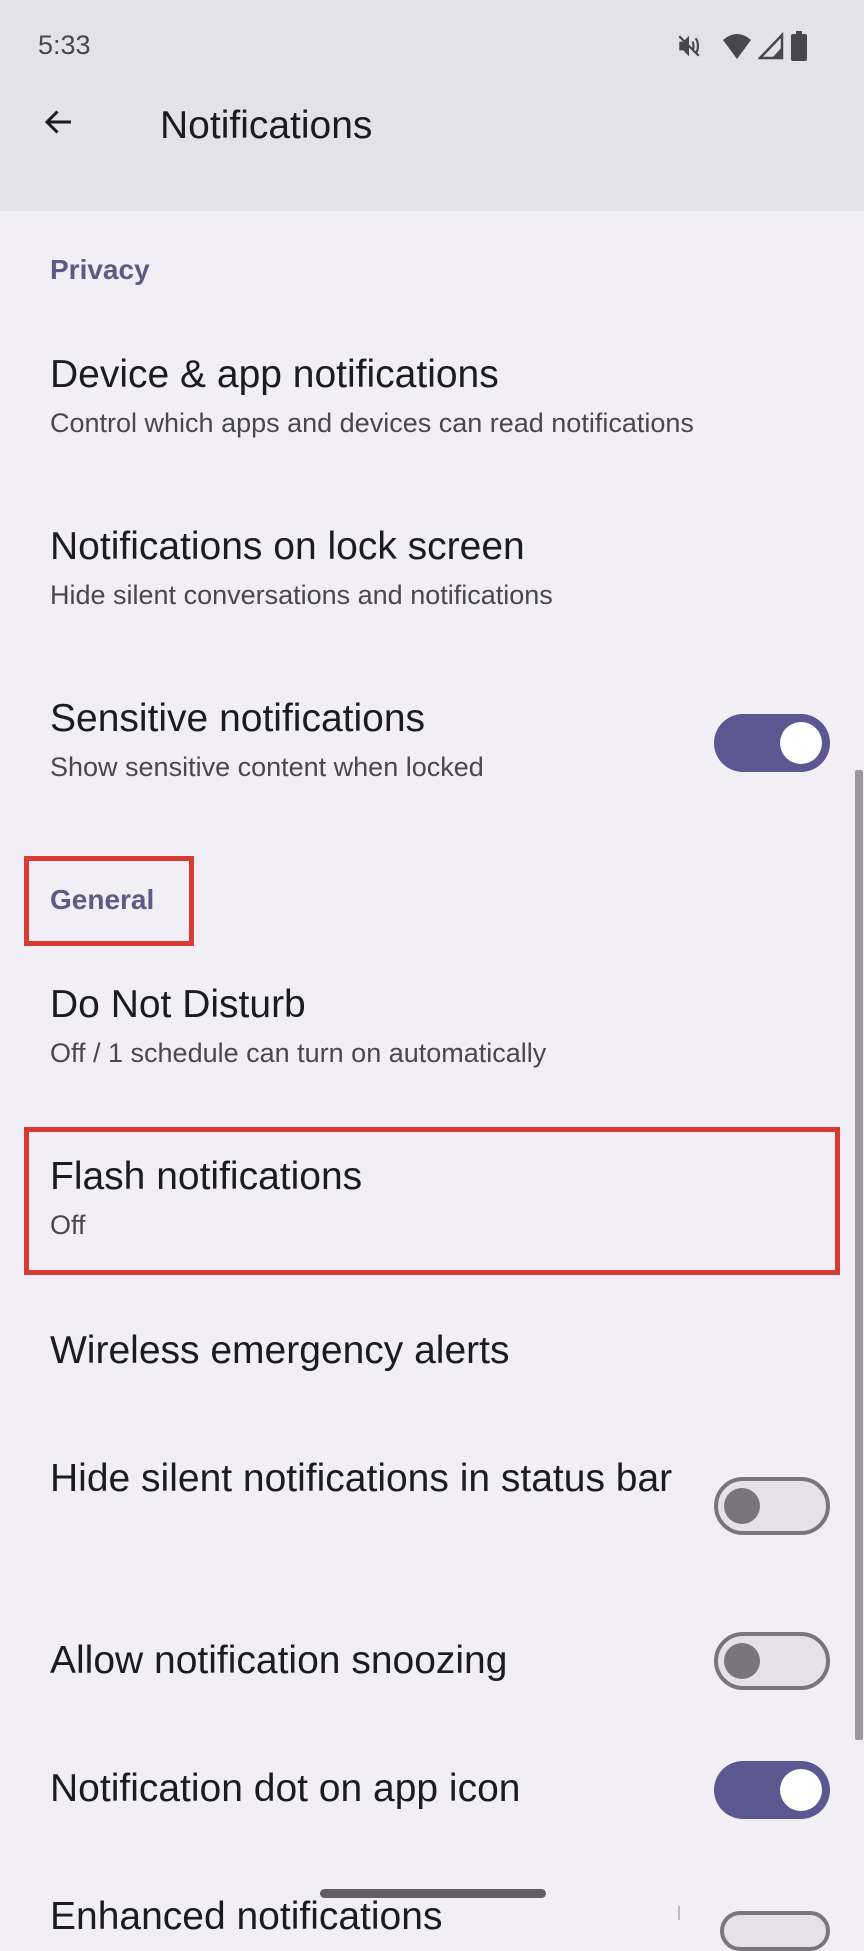 The image size is (864, 1951). I want to click on pref-notification-dot: Notification dot on app icon, so click(382, 1789).